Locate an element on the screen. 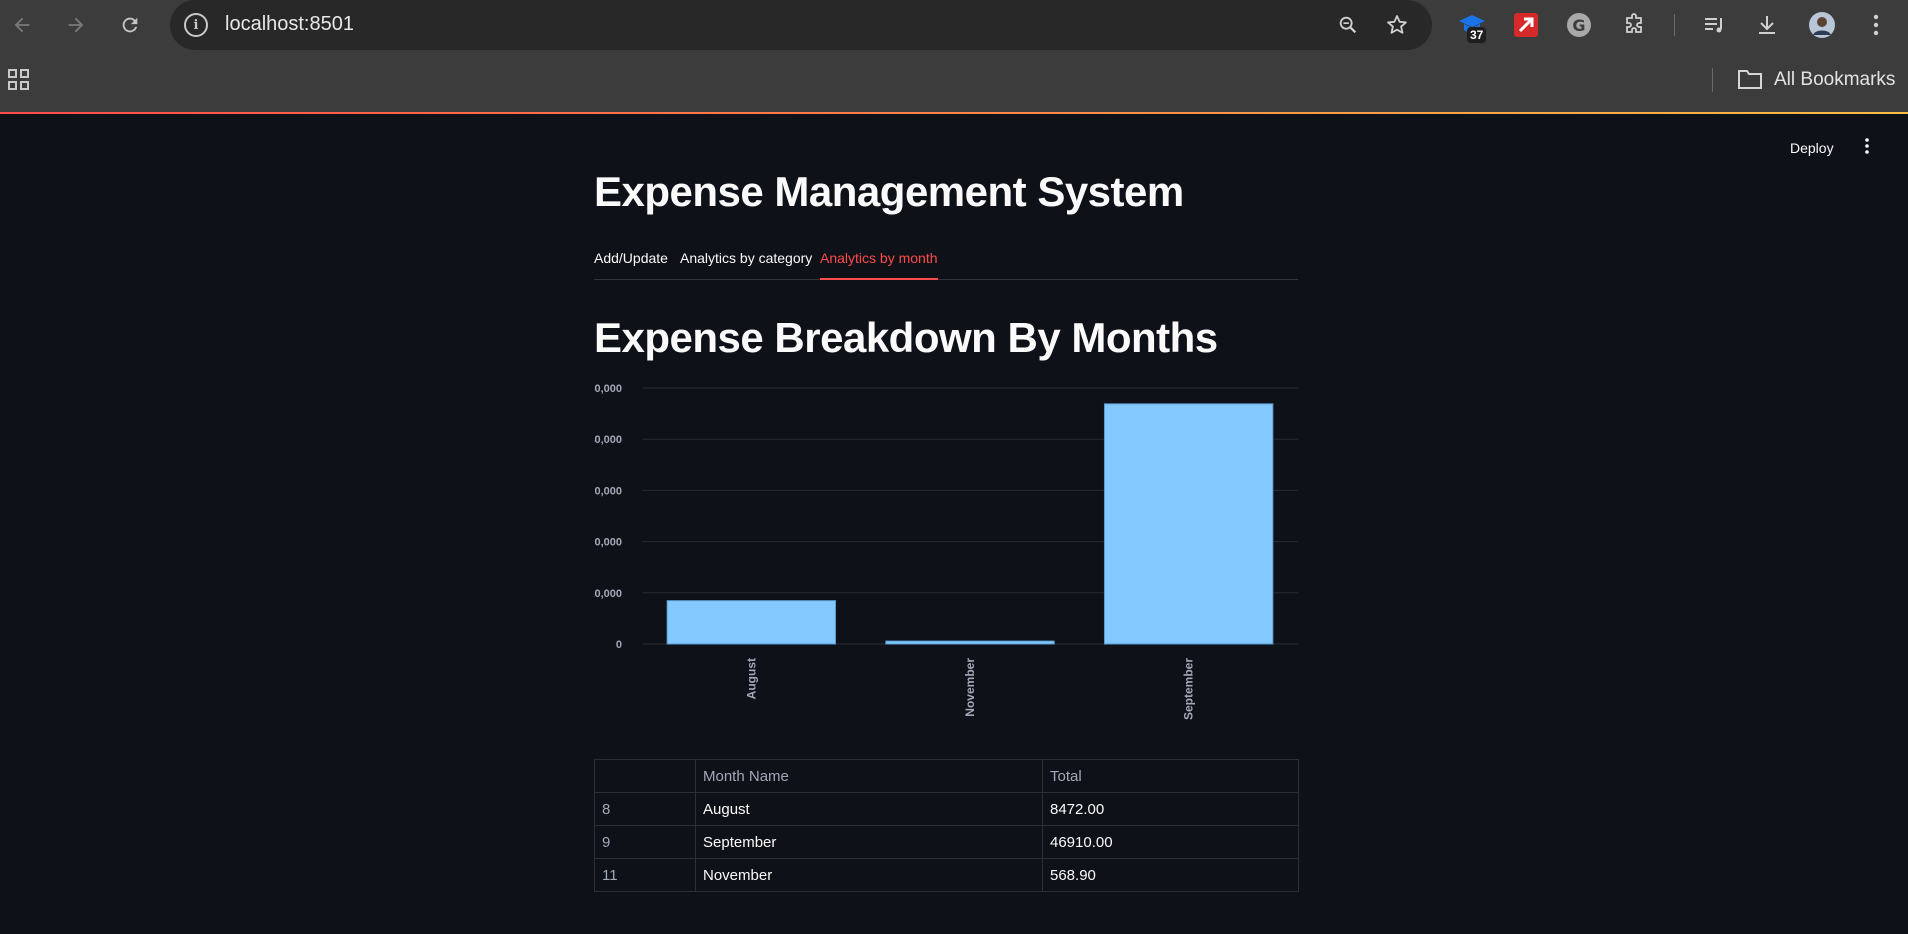 The image size is (1908, 934). folder-icon is located at coordinates (1750, 81).